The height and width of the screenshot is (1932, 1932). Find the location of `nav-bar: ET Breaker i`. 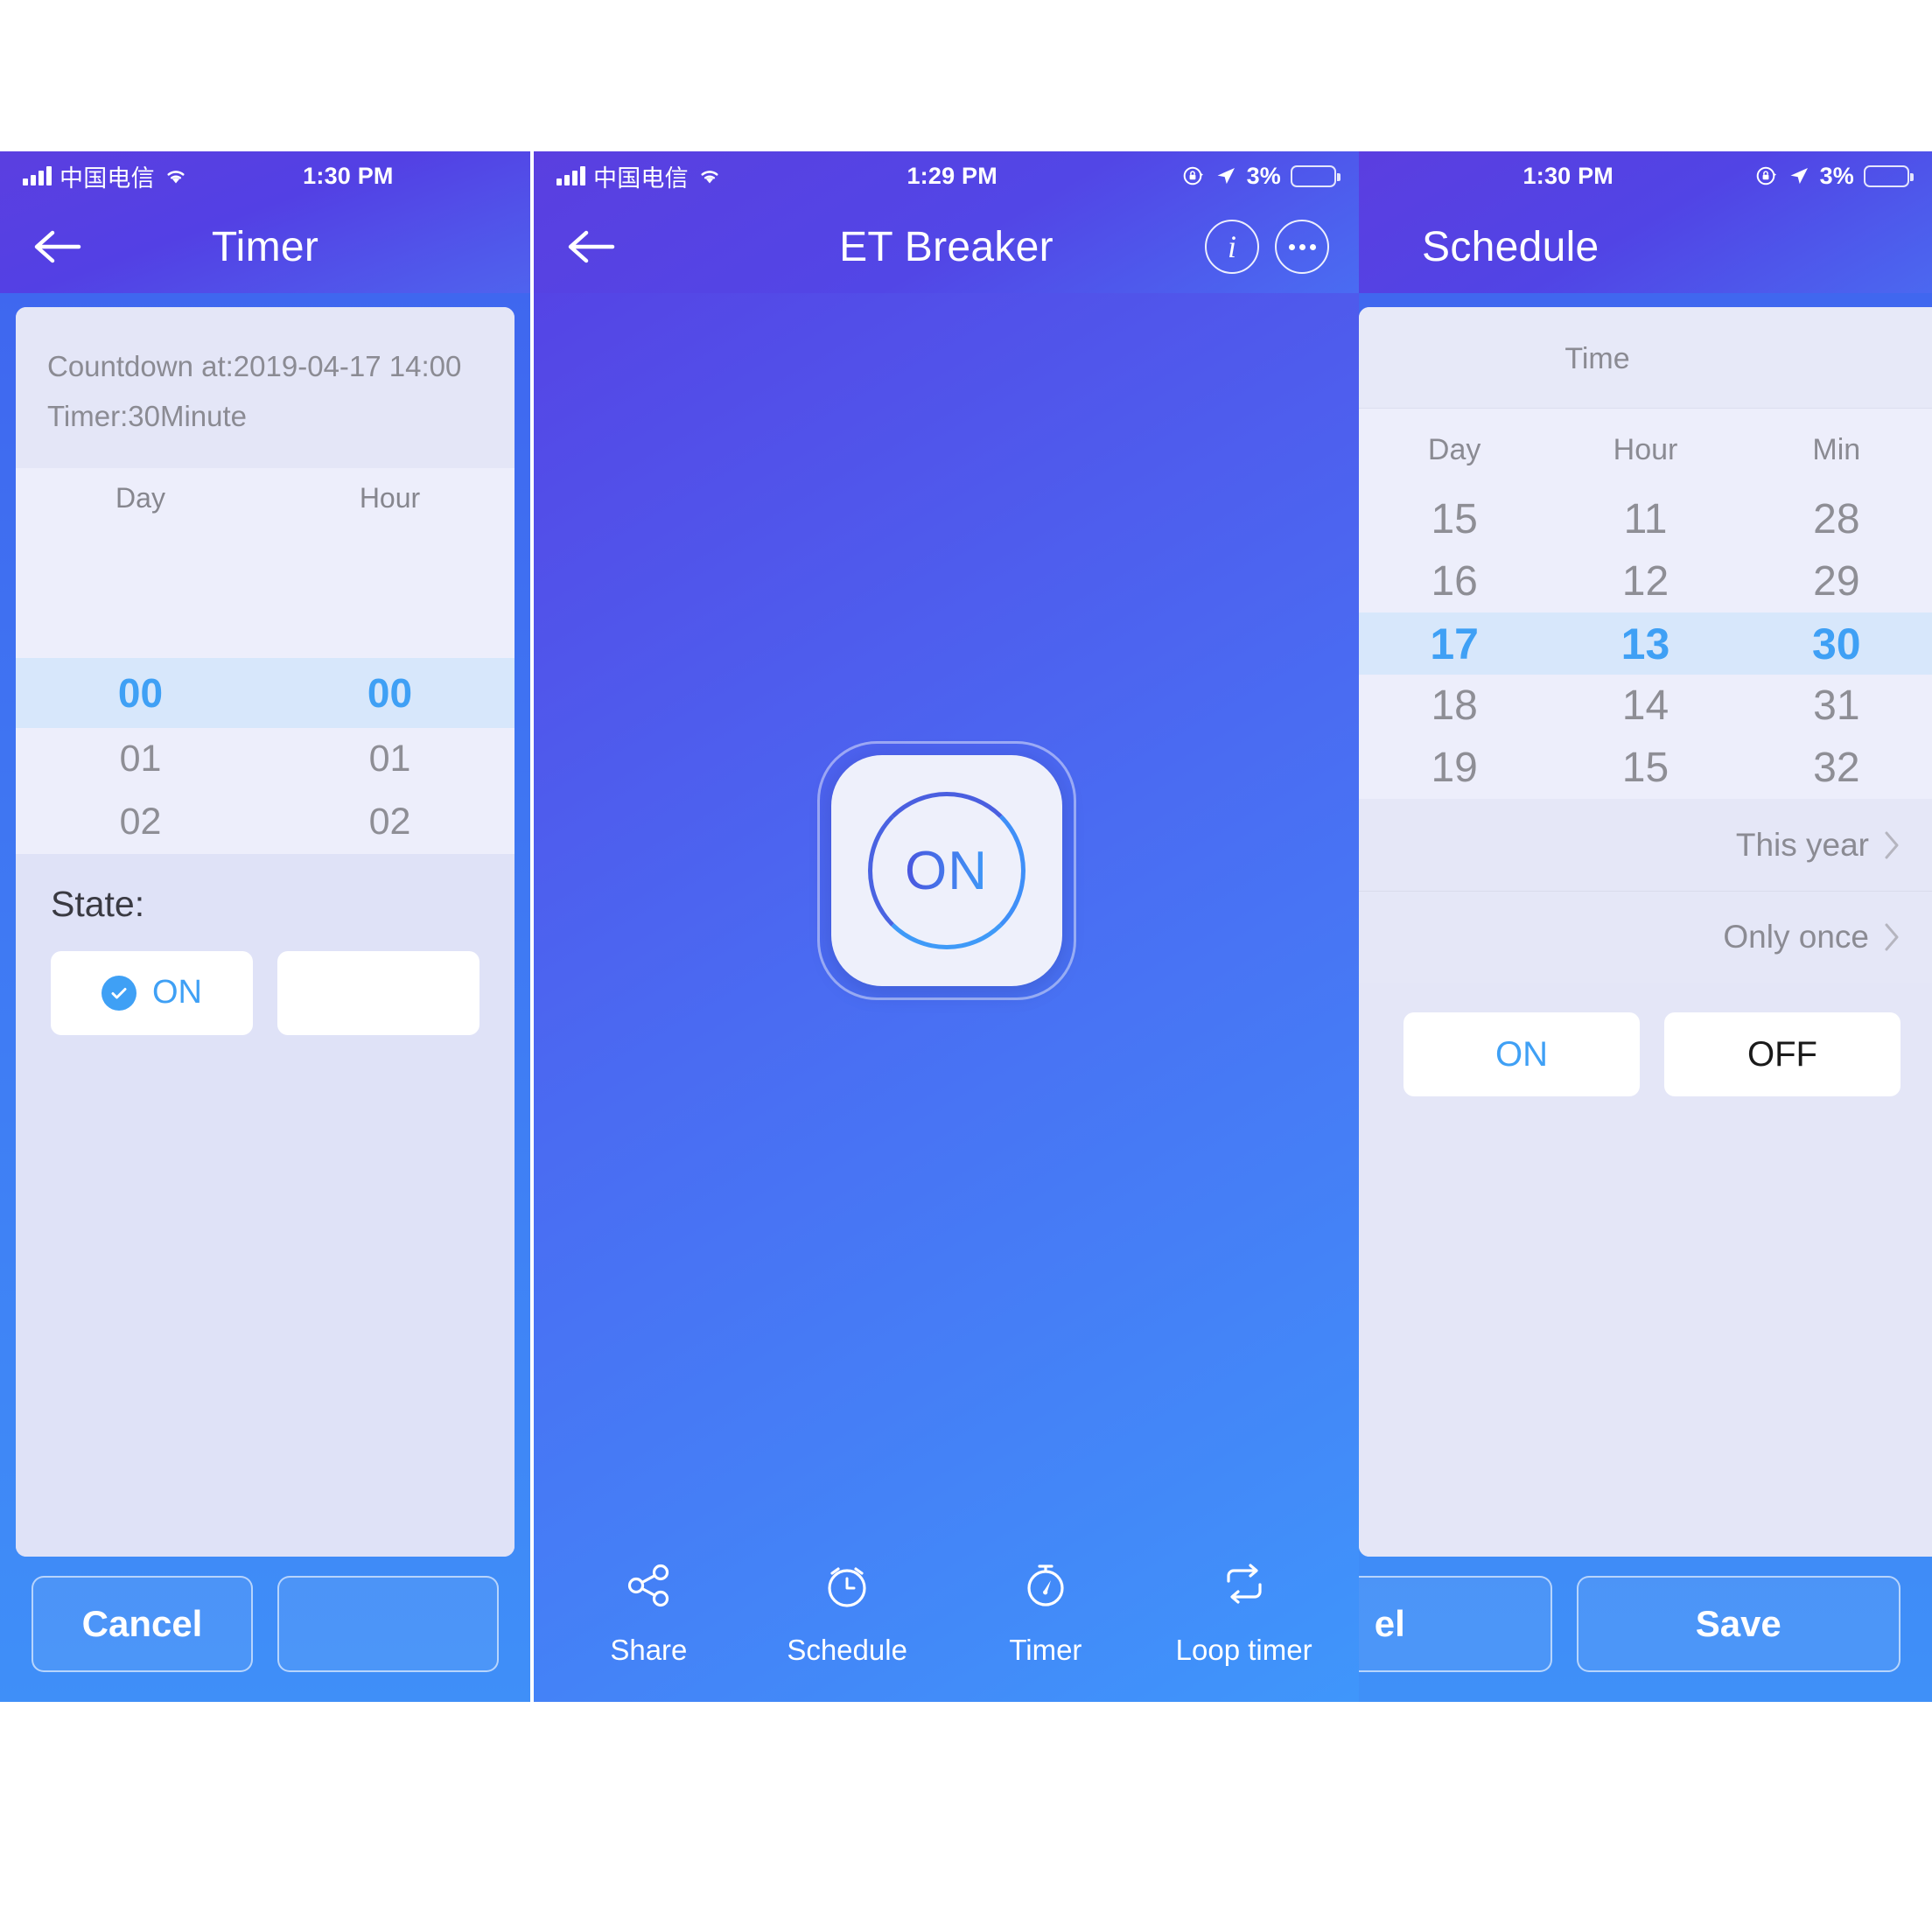

nav-bar: ET Breaker i is located at coordinates (946, 246).